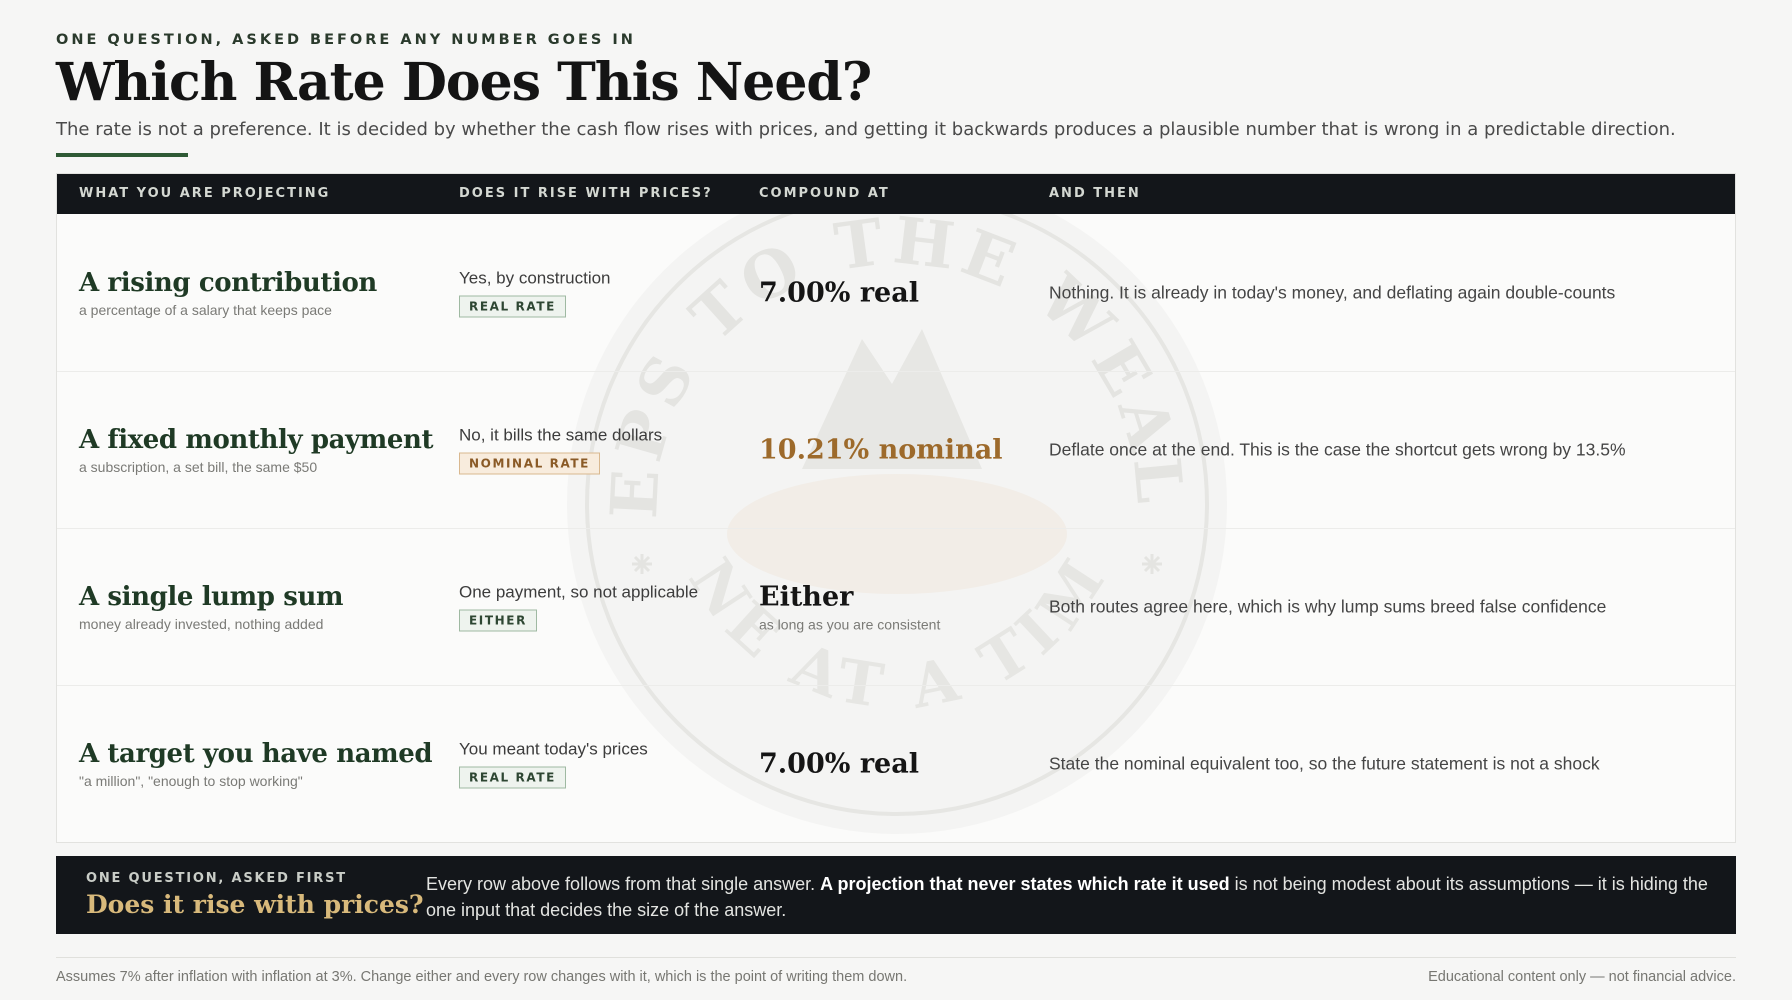  Describe the element at coordinates (256, 753) in the screenshot. I see `projection-title: A target you have named` at that location.